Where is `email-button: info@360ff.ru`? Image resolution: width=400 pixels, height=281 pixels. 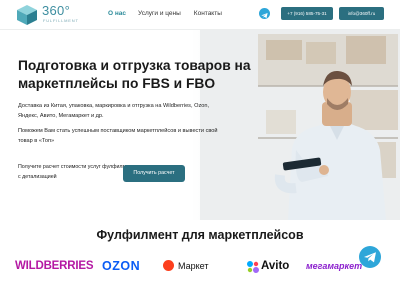 email-button: info@360ff.ru is located at coordinates (361, 13).